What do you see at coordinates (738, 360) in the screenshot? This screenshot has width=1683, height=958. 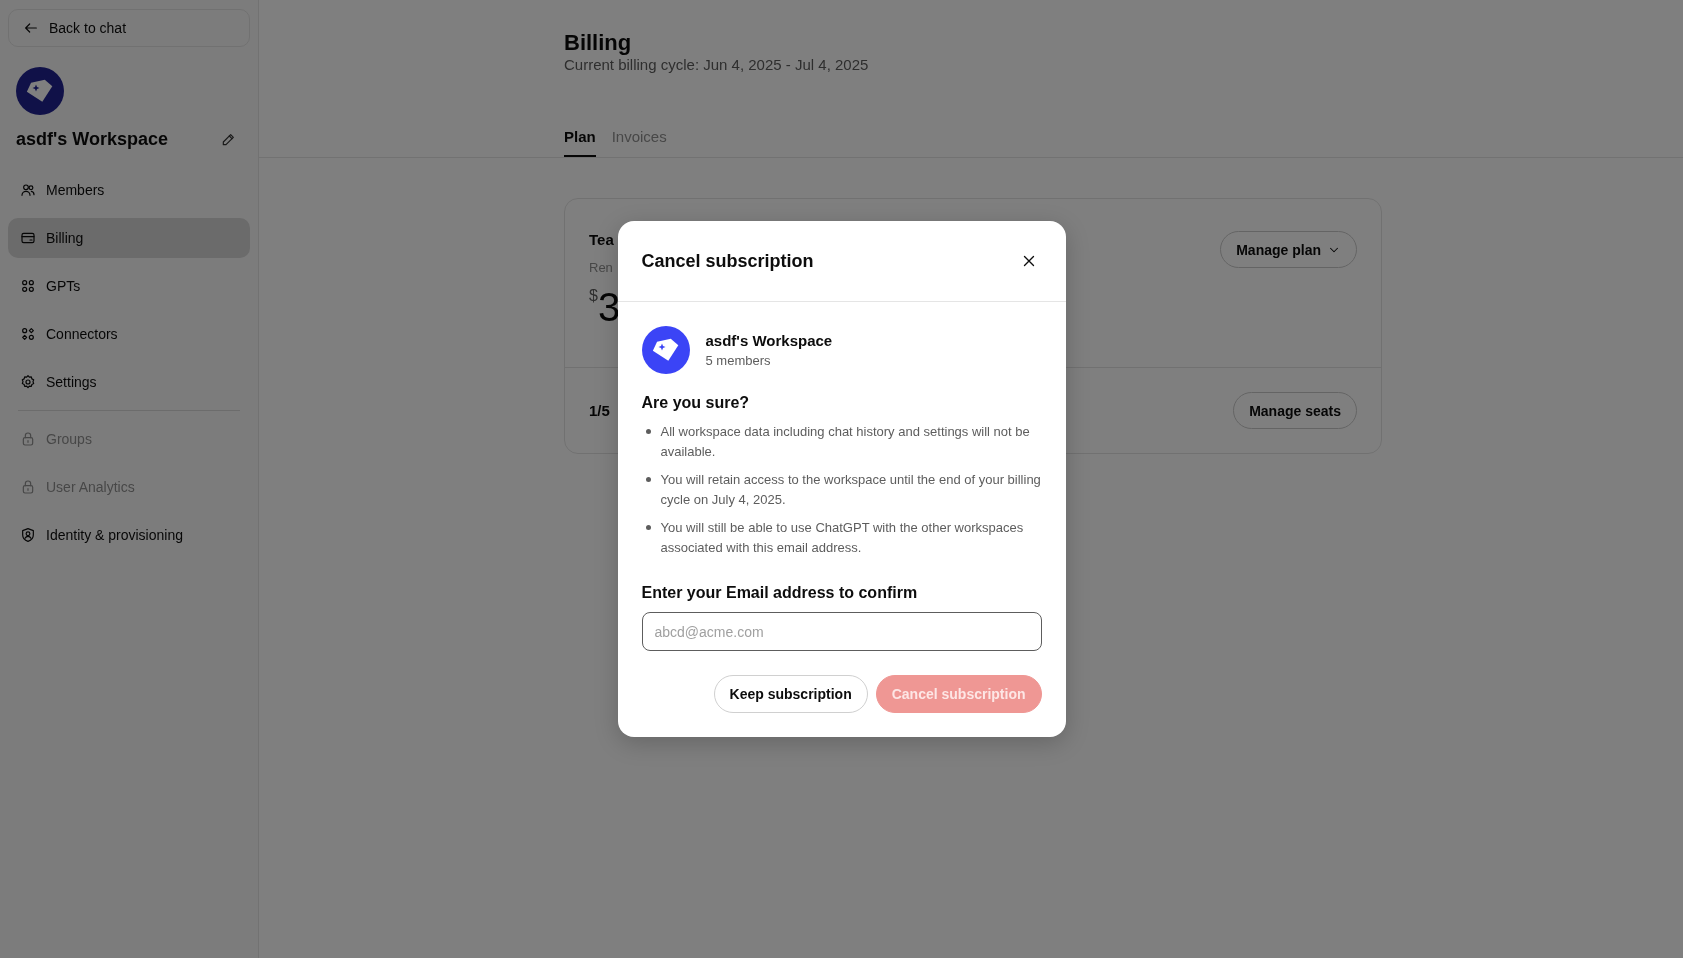 I see `member-count: 5 members` at bounding box center [738, 360].